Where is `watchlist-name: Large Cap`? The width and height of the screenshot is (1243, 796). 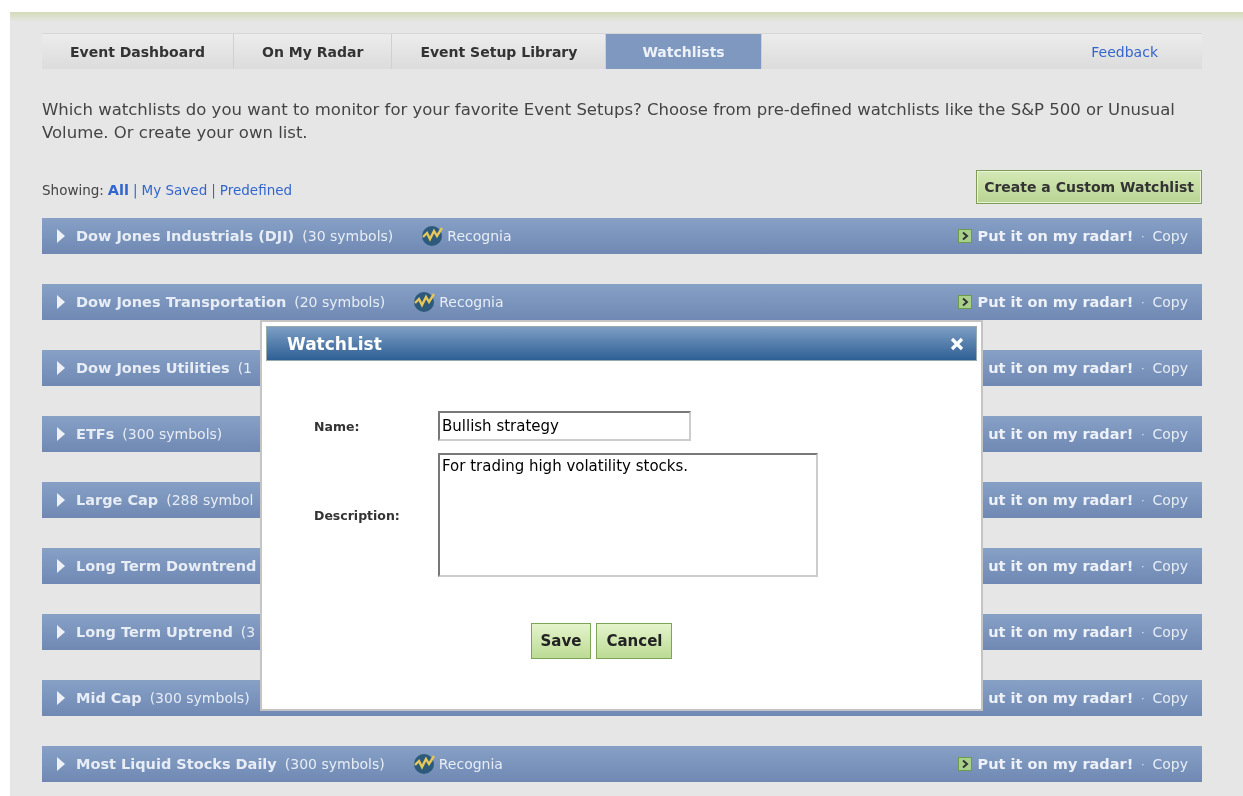 watchlist-name: Large Cap is located at coordinates (117, 500).